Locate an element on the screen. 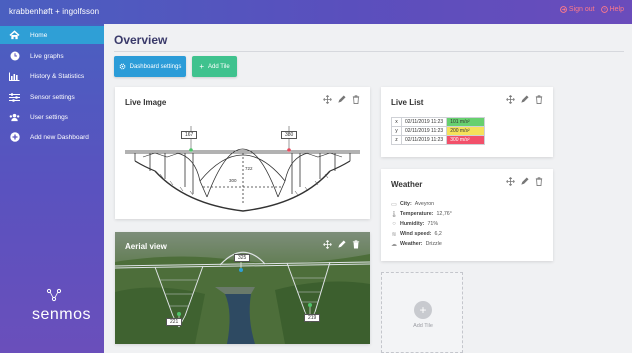 The image size is (632, 353). droplet-icon: ○ is located at coordinates (394, 224).